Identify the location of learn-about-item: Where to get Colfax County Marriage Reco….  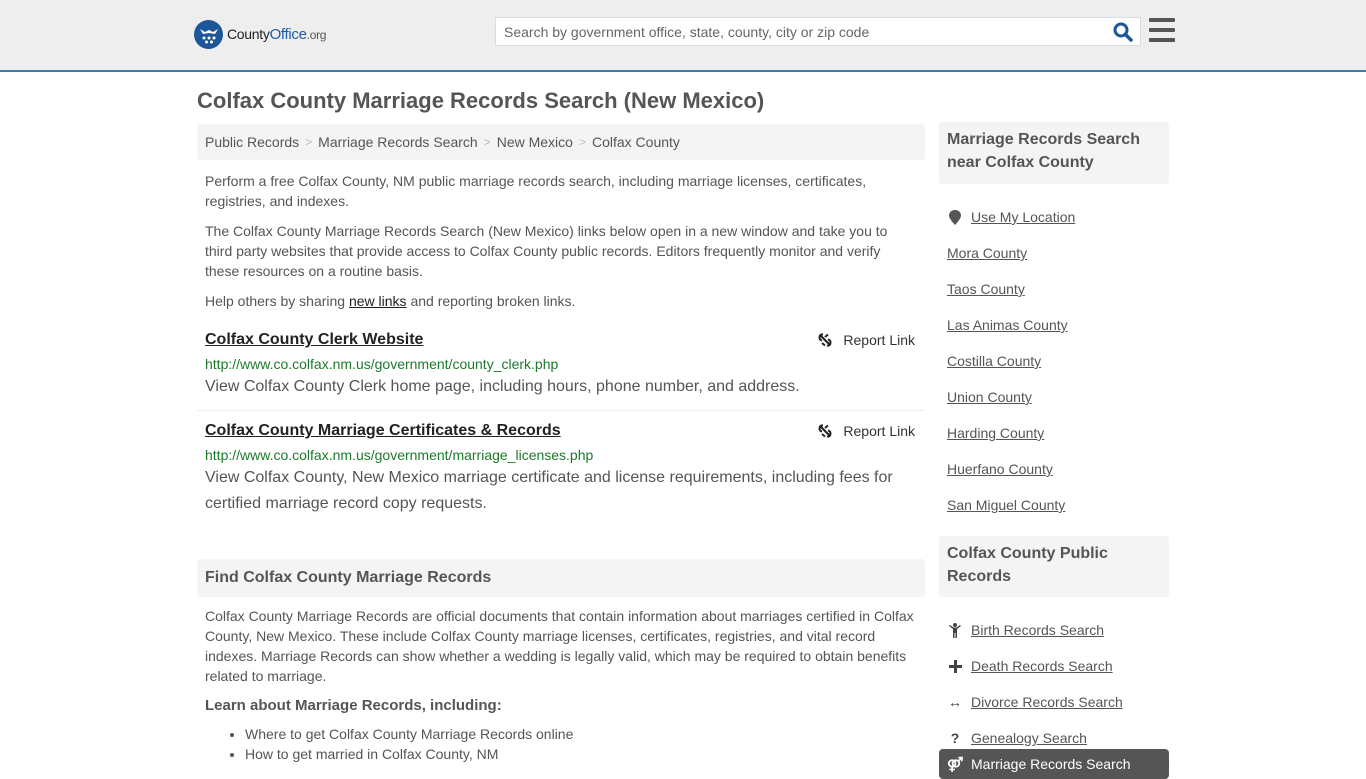
(581, 734).